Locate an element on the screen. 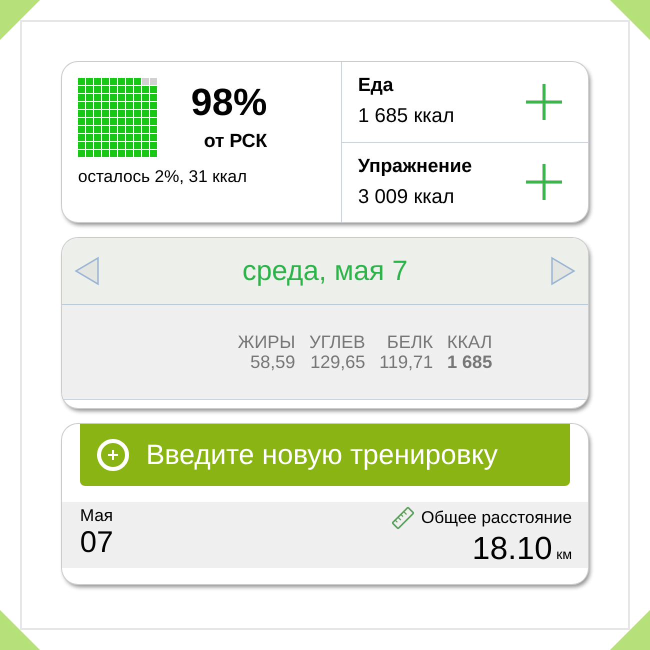 The image size is (650, 650). entry-value: 3 009 ккал is located at coordinates (407, 197).